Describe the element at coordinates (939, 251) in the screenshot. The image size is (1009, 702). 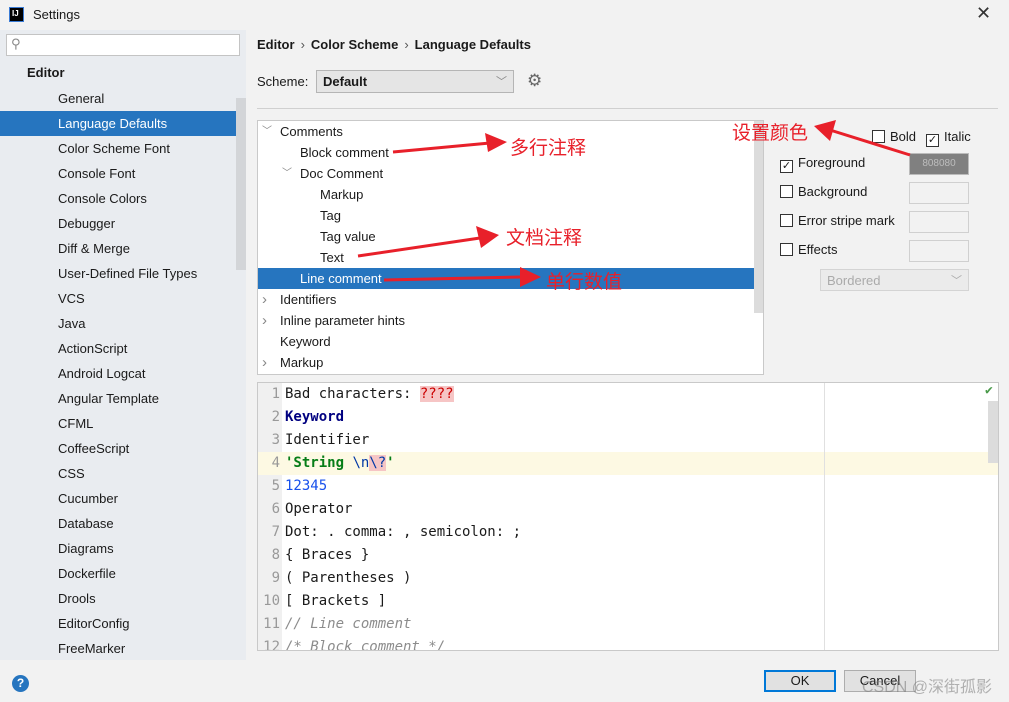
I see `effects-color-swatch` at that location.